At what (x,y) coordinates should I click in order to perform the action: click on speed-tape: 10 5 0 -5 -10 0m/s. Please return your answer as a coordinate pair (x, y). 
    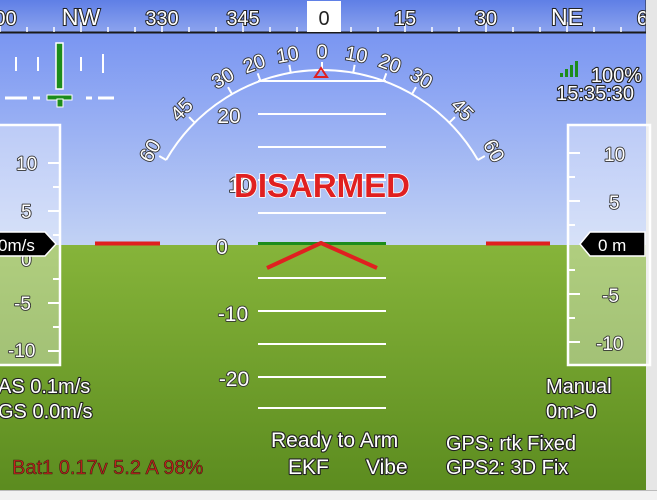
    Looking at the image, I should click on (31, 245).